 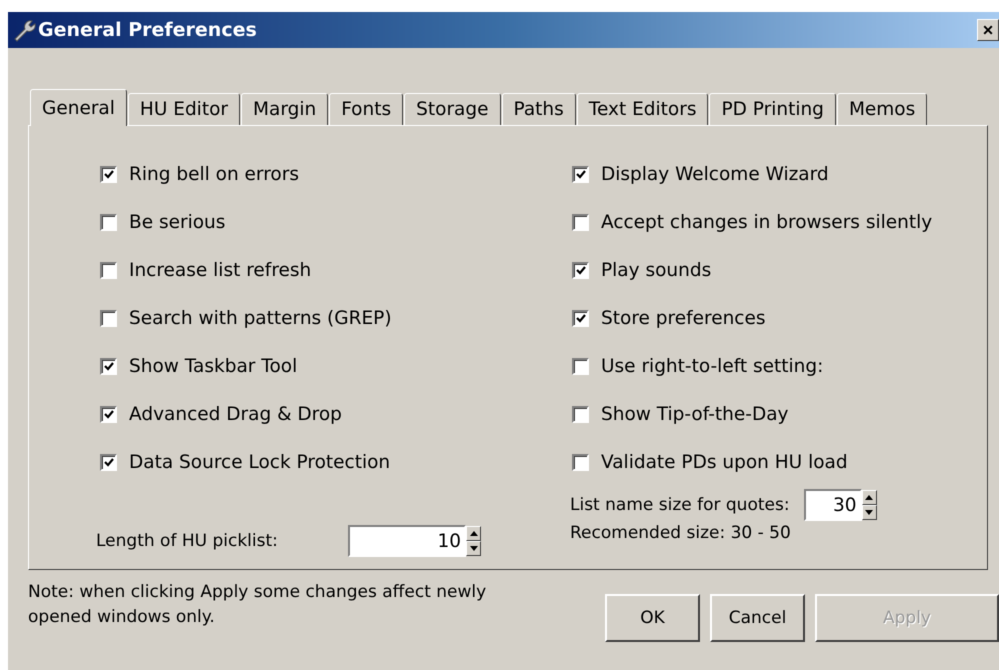 What do you see at coordinates (452, 109) in the screenshot?
I see `tab: Storage` at bounding box center [452, 109].